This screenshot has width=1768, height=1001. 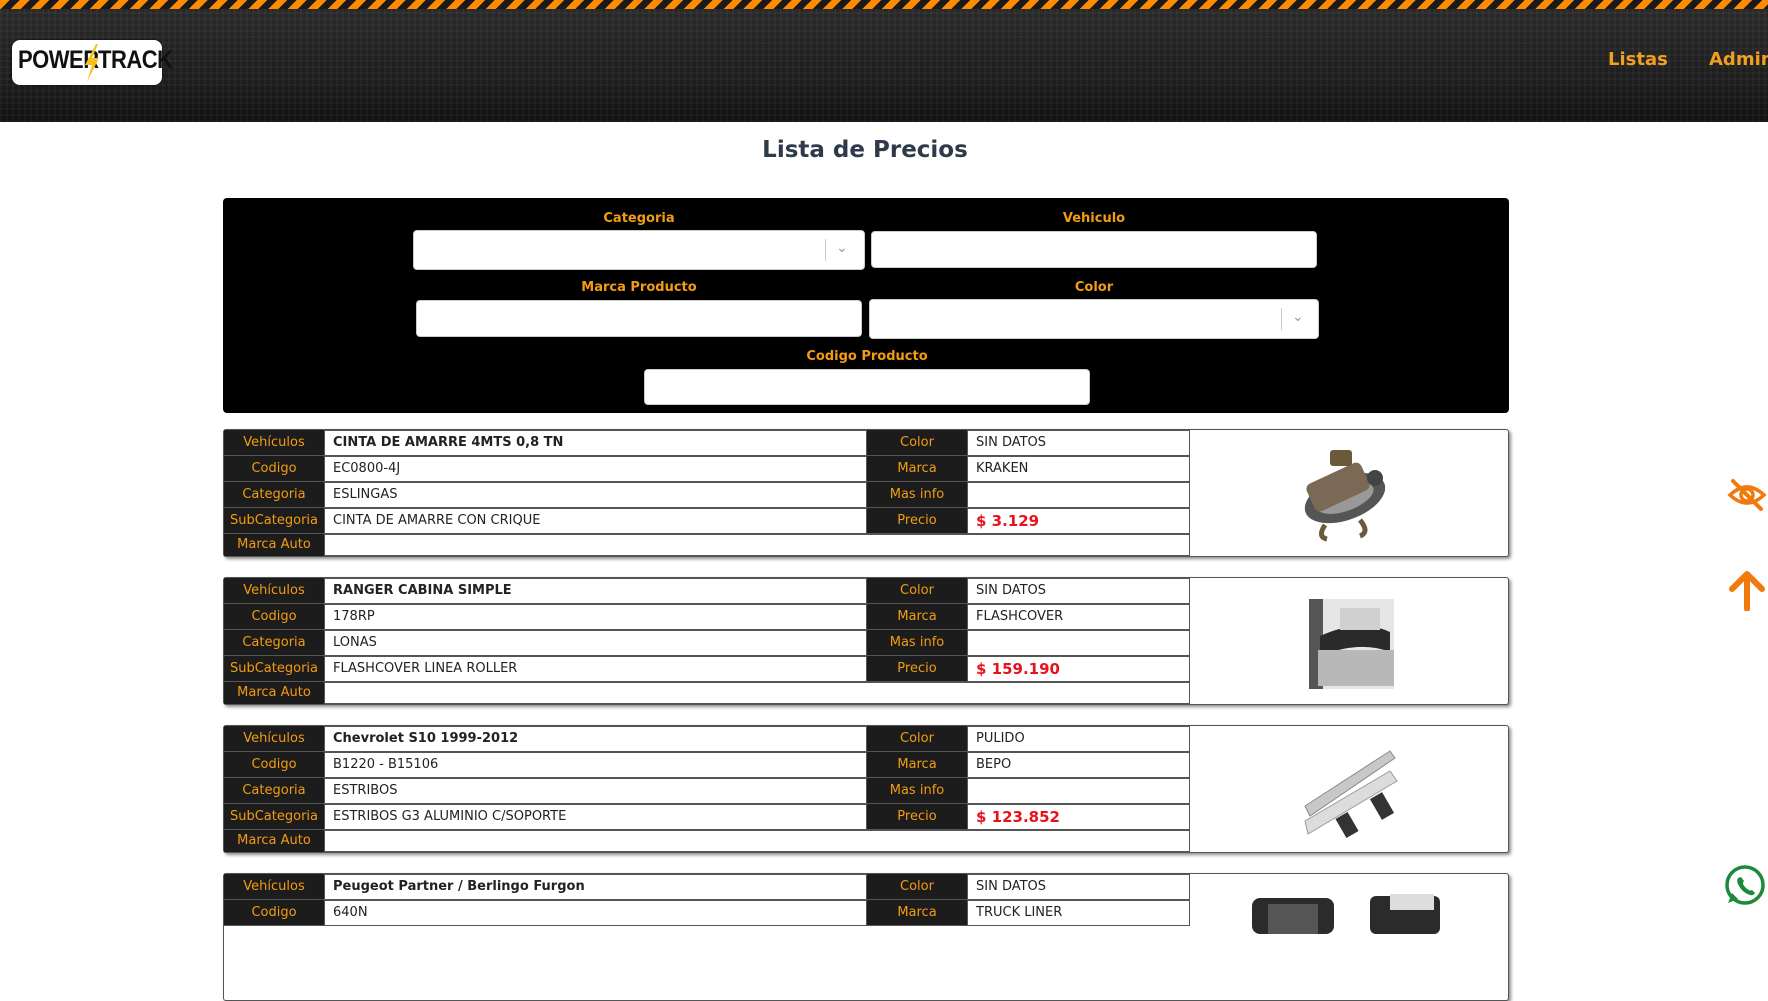 What do you see at coordinates (595, 765) in the screenshot?
I see `codigo-value: B1220 - B15106` at bounding box center [595, 765].